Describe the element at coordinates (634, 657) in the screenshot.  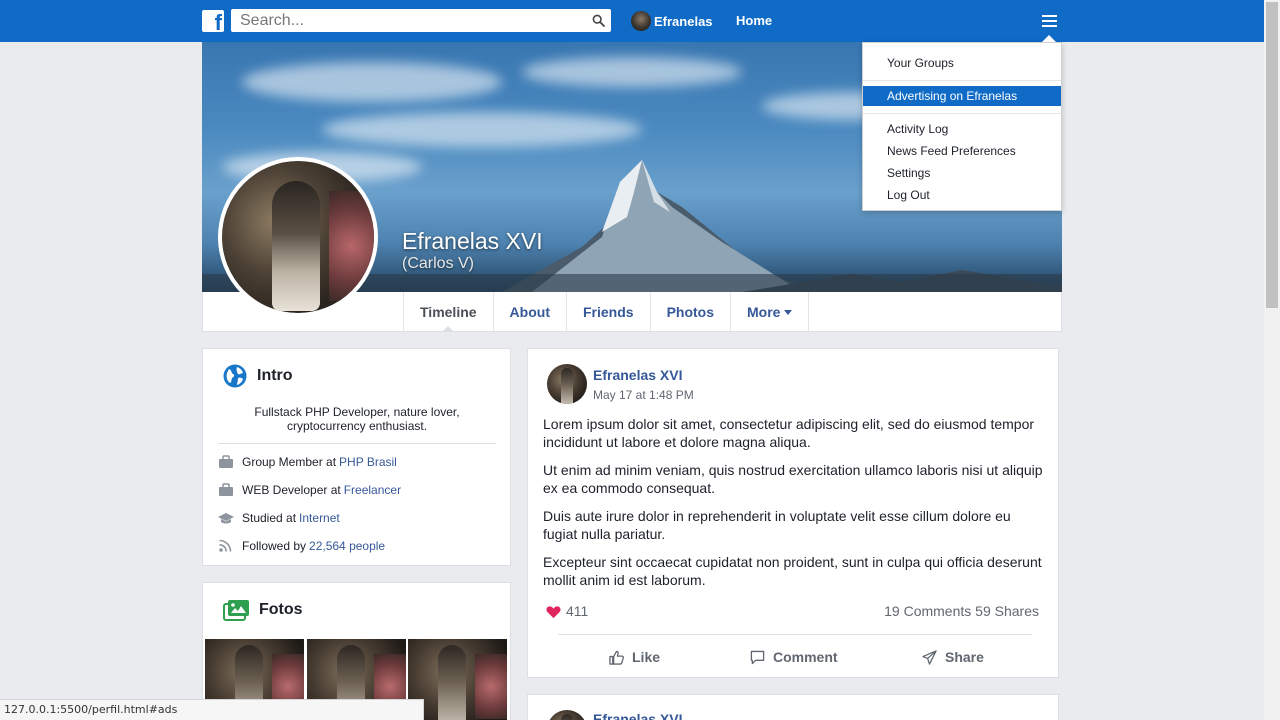
I see `like-button: Like` at that location.